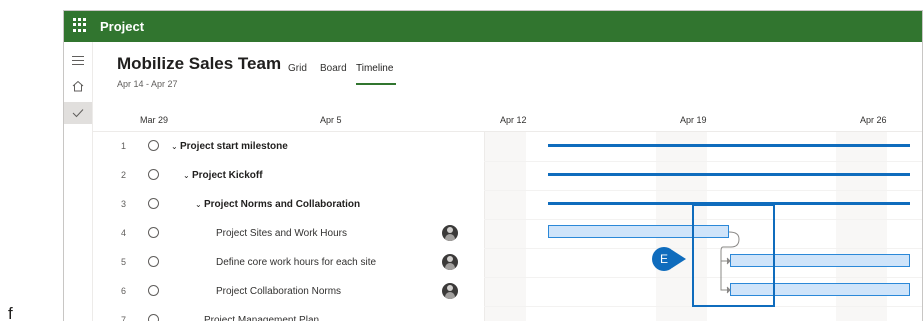 This screenshot has height=324, width=923. Describe the element at coordinates (376, 84) in the screenshot. I see `tab-selected-indicator` at that location.